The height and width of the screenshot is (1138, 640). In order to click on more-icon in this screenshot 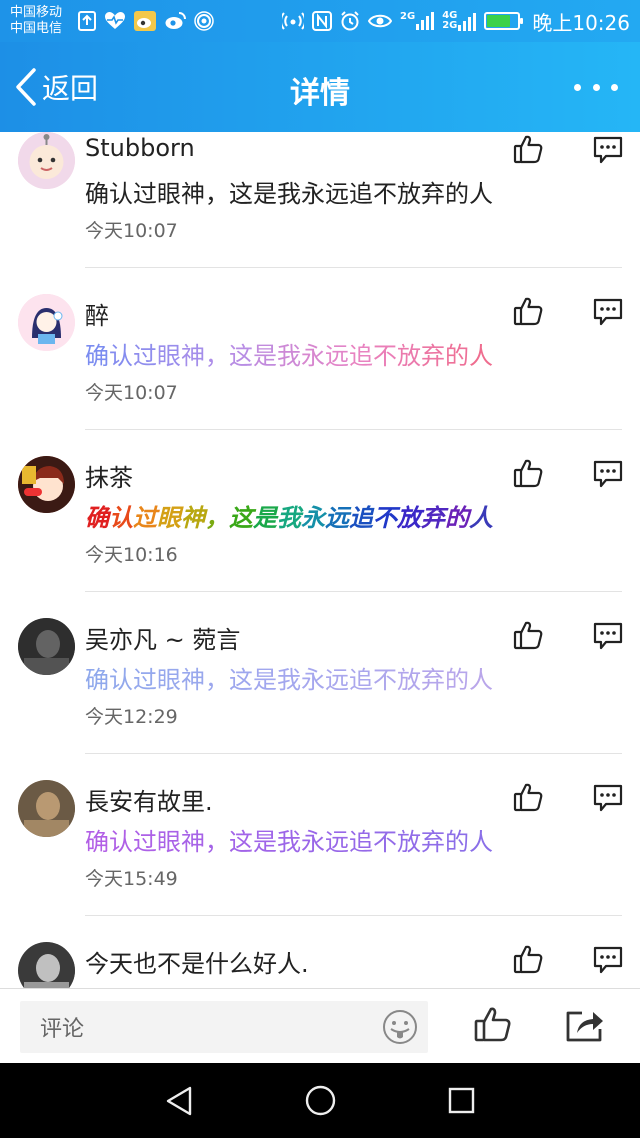, I will do `click(596, 87)`.